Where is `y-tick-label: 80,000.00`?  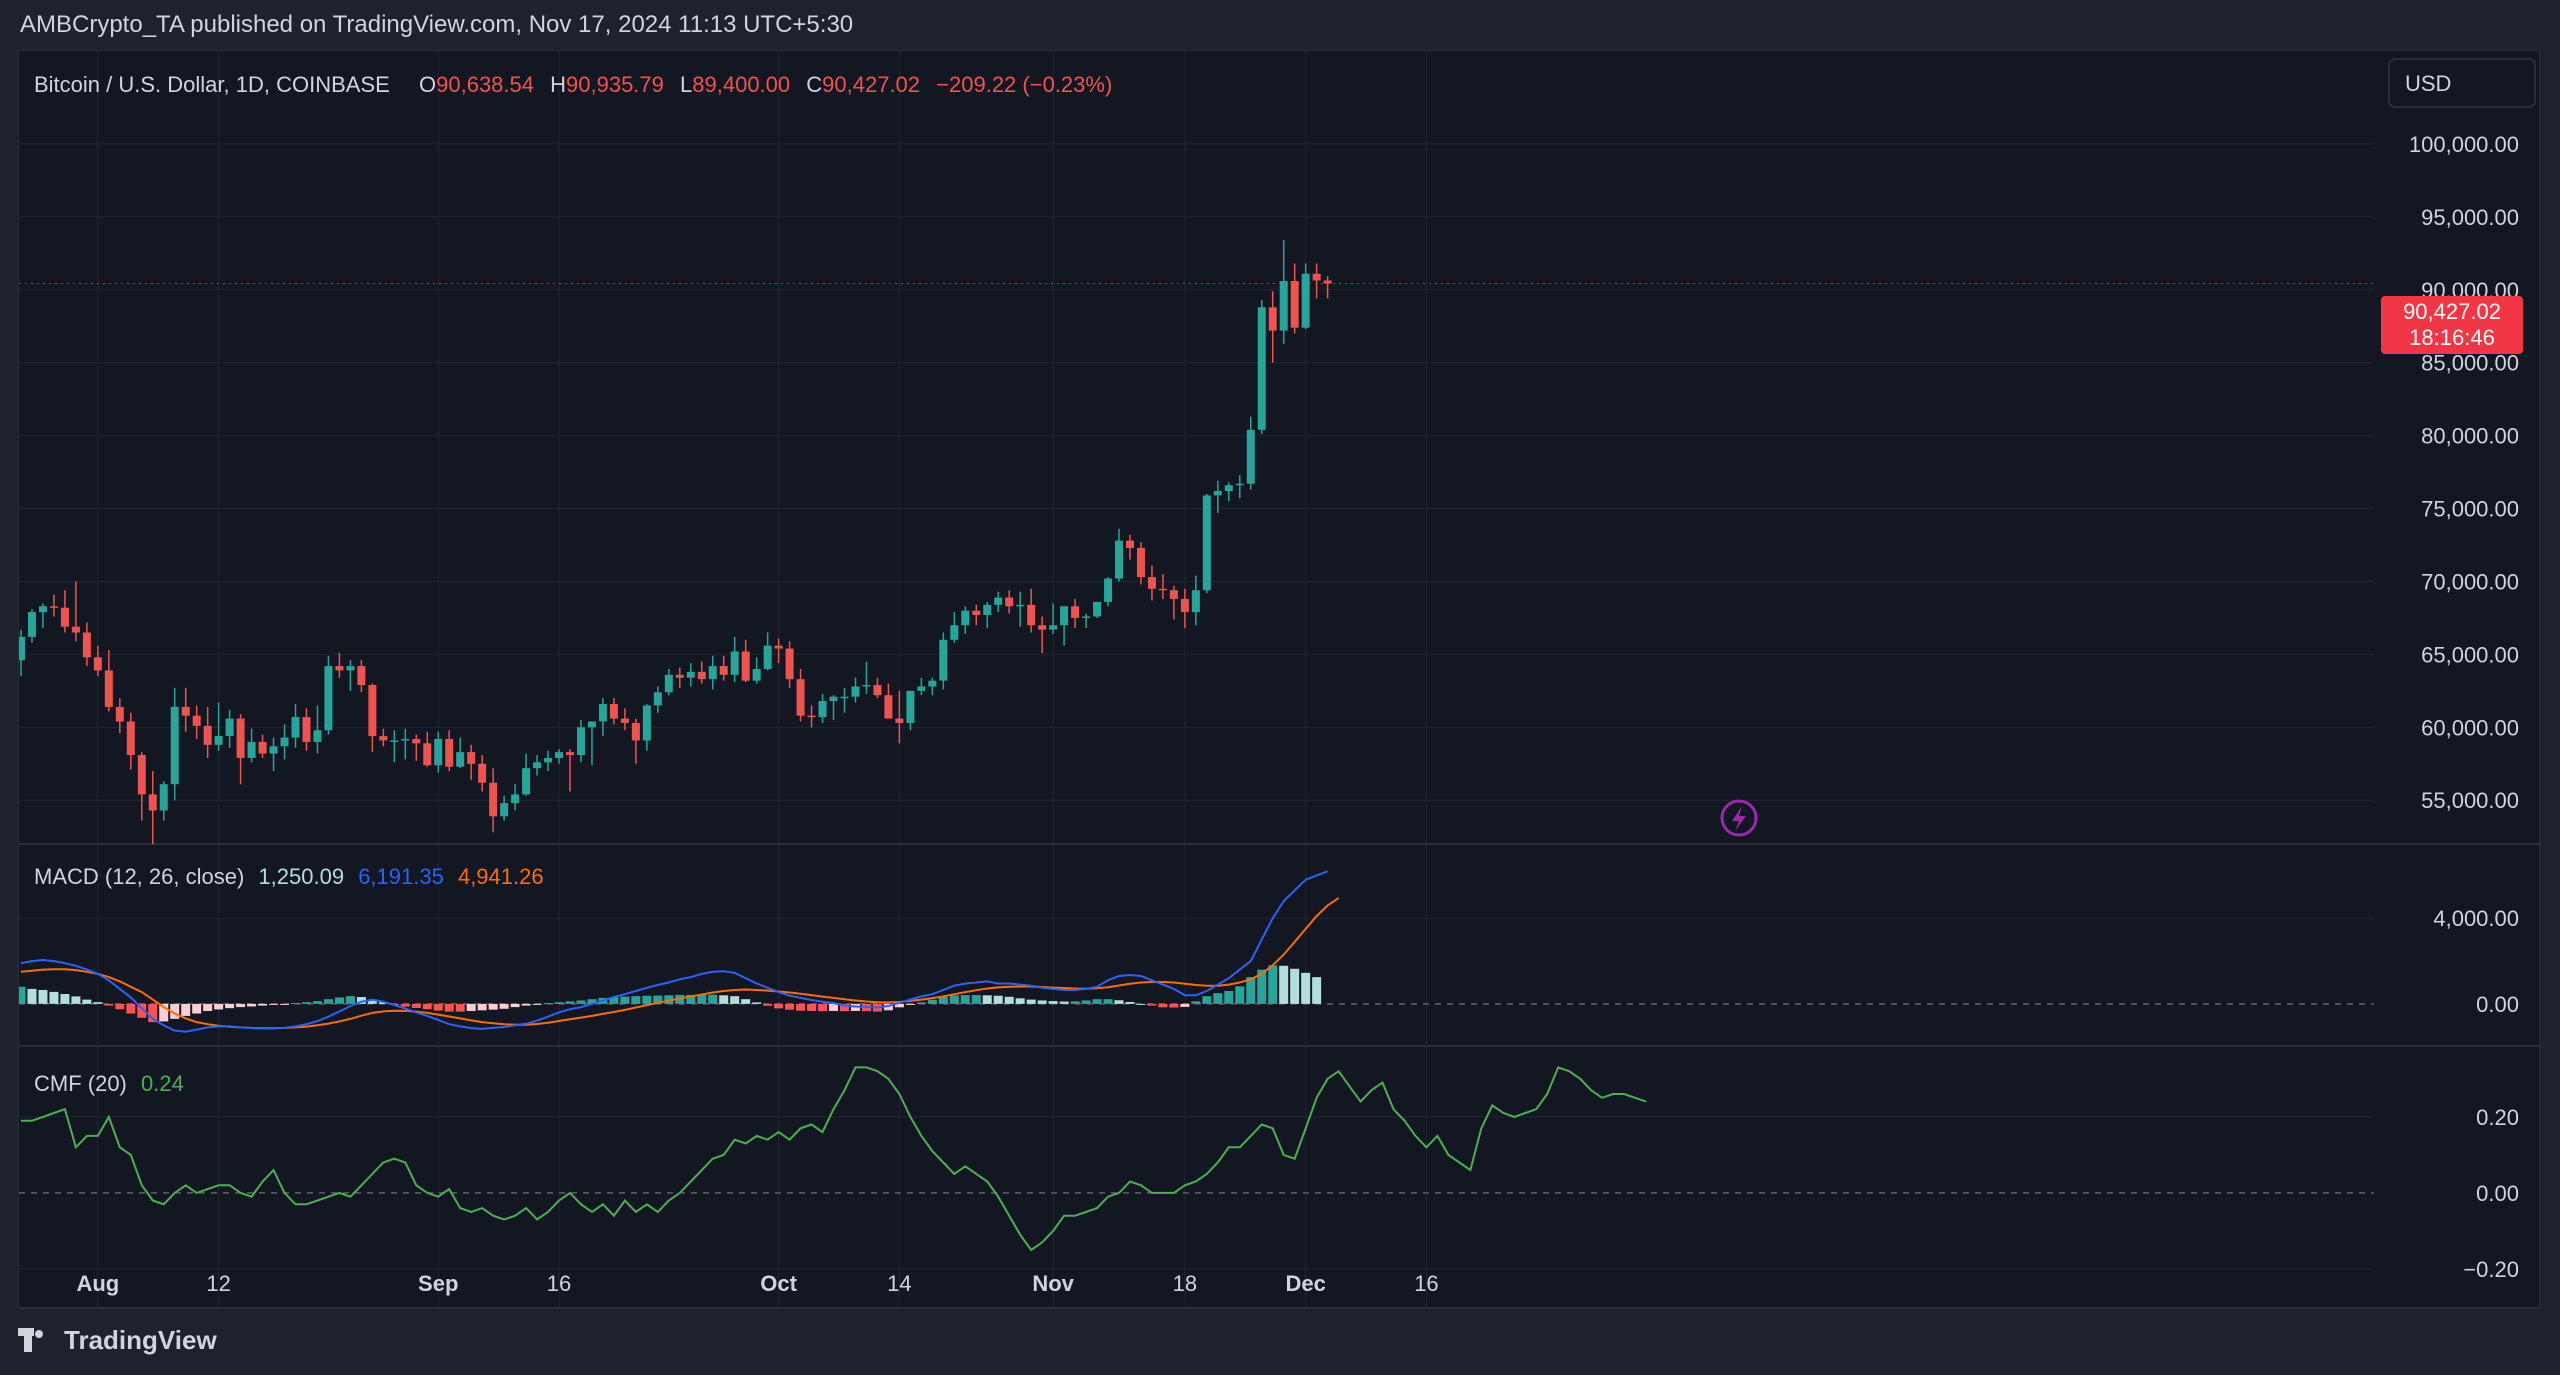
y-tick-label: 80,000.00 is located at coordinates (2470, 436).